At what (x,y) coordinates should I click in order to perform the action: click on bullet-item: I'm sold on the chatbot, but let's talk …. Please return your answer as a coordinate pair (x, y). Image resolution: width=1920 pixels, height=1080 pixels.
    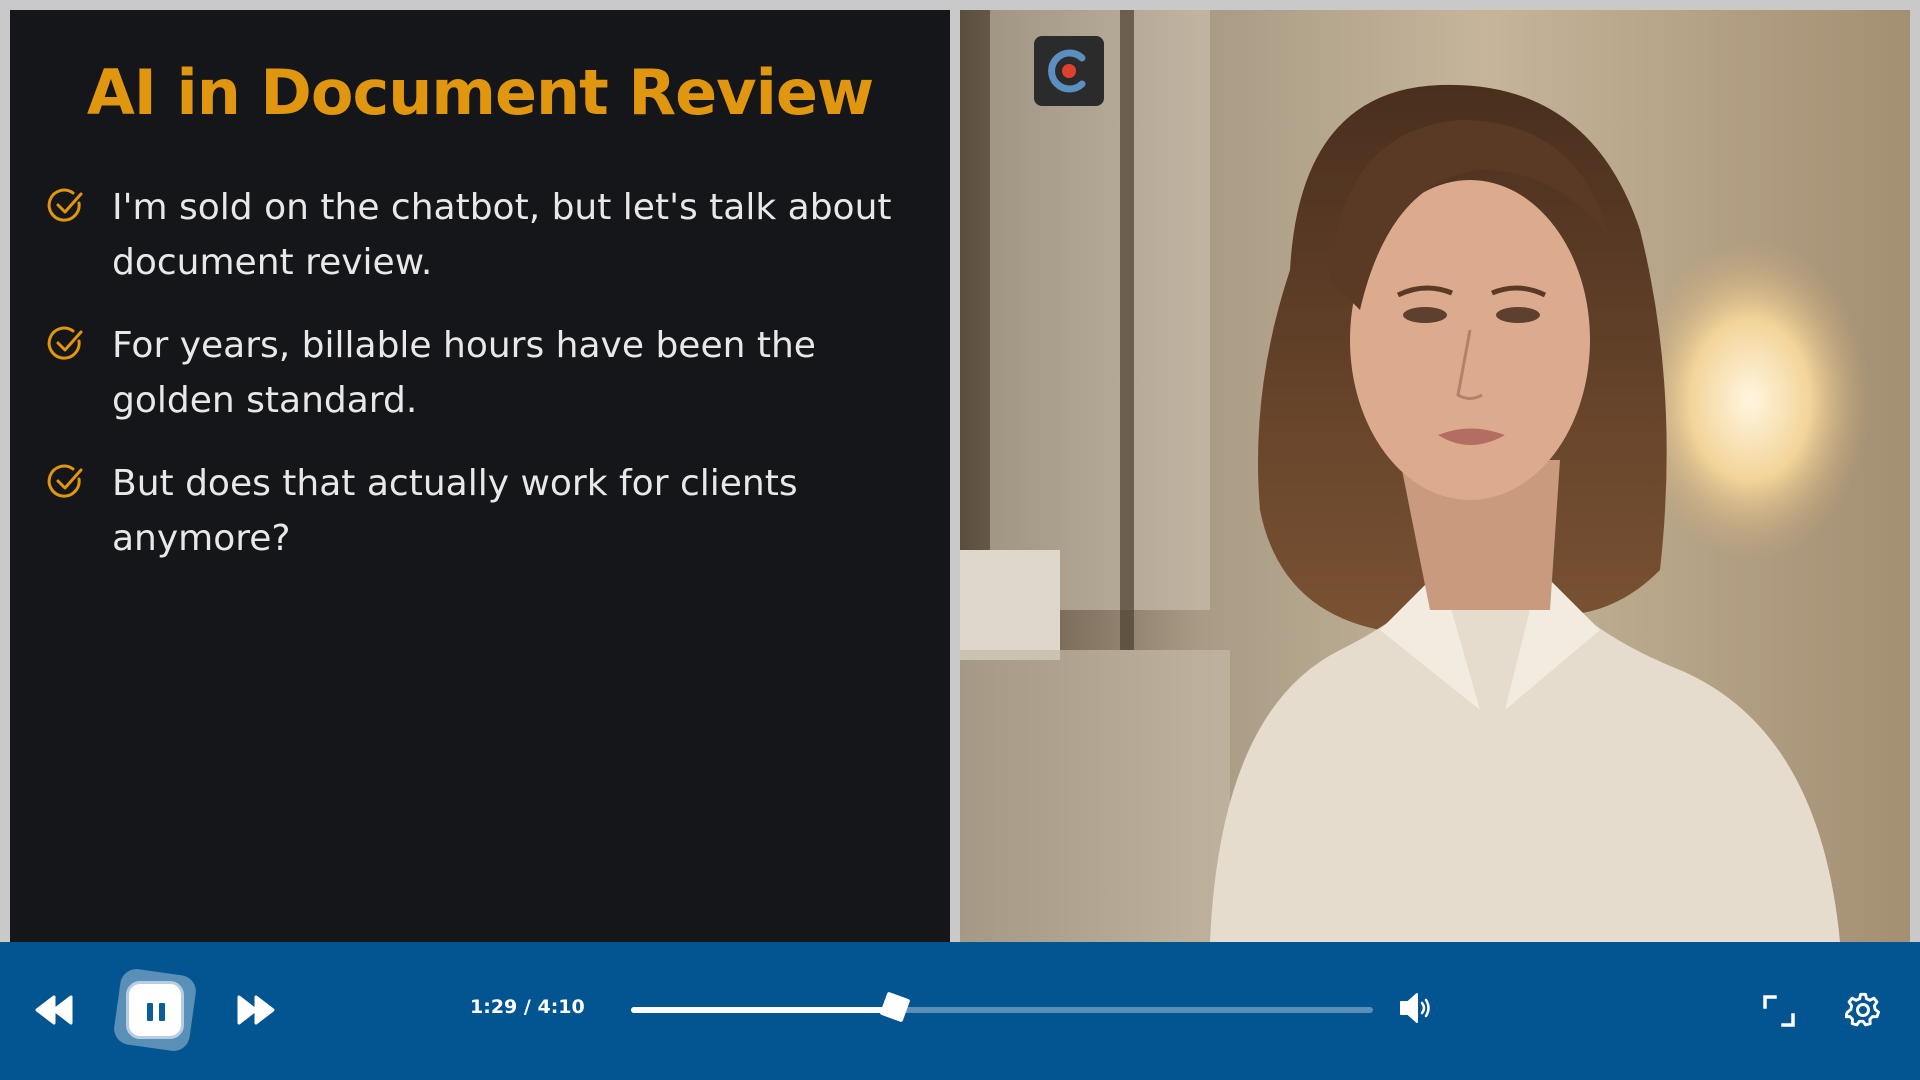
    Looking at the image, I should click on (486, 235).